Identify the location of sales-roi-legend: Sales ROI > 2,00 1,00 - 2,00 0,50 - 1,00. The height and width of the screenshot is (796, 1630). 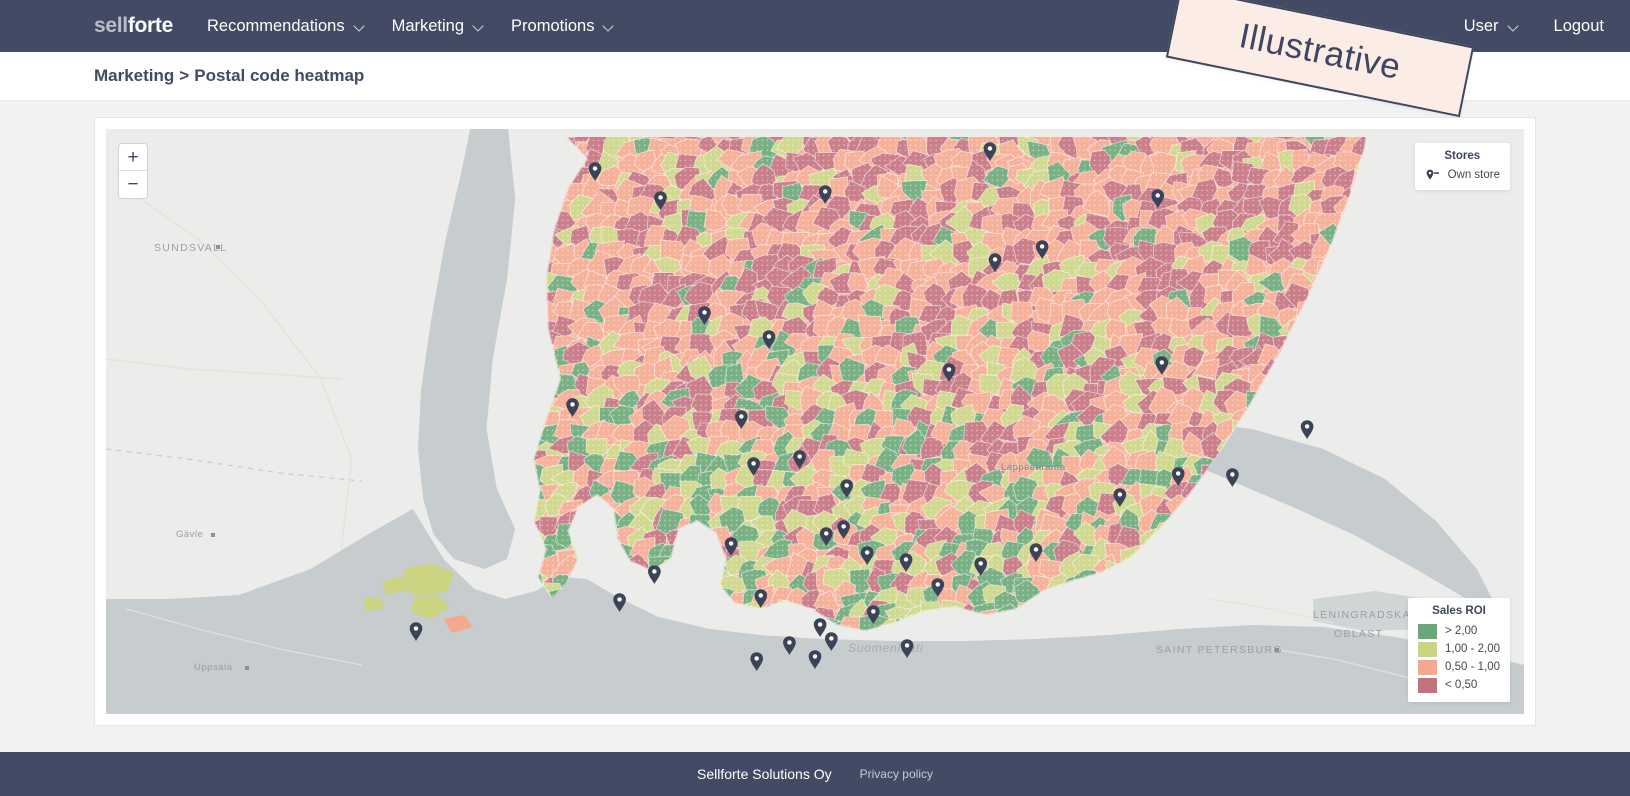
(1459, 650).